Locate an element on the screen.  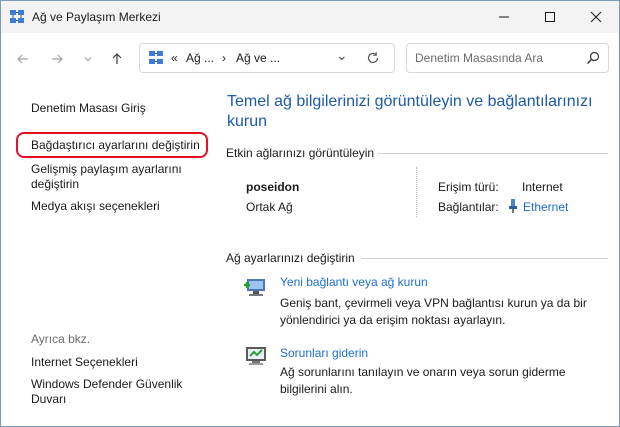
ethernet-icon is located at coordinates (513, 206).